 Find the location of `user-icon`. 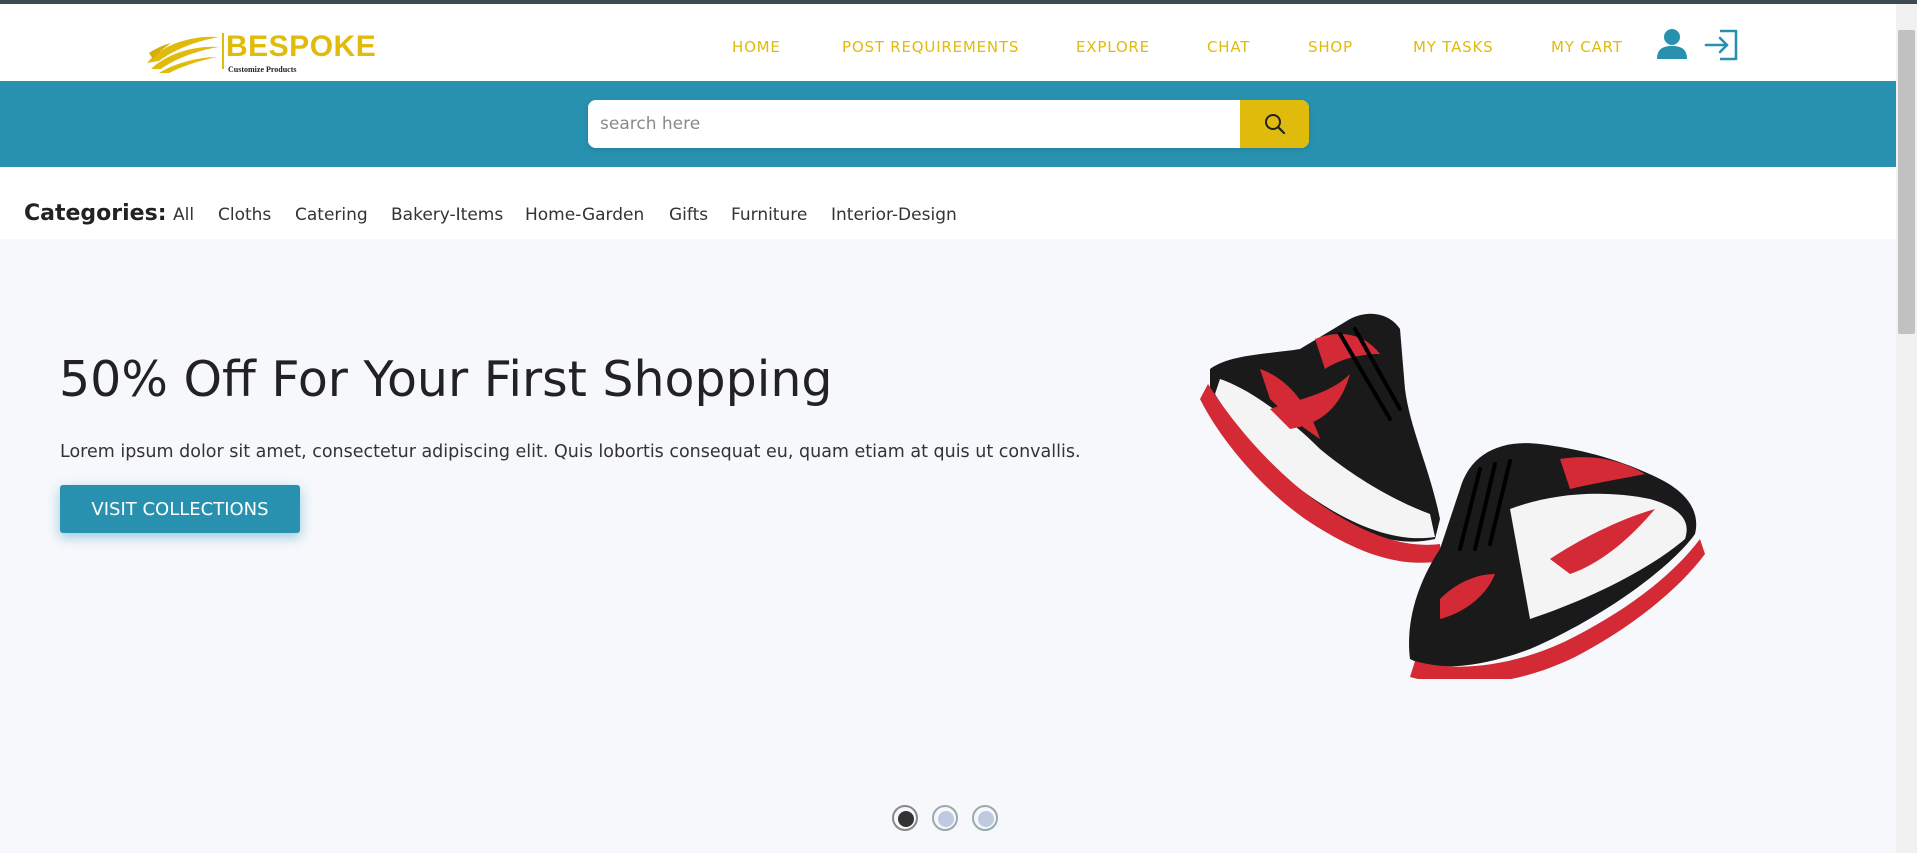

user-icon is located at coordinates (1672, 44).